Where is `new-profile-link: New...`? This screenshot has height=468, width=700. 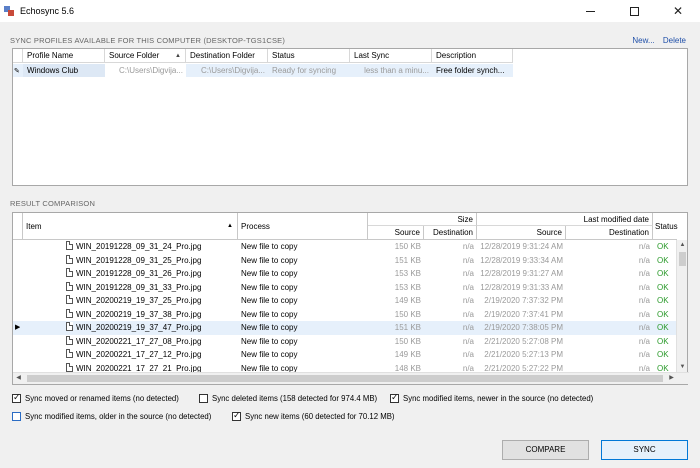 new-profile-link: New... is located at coordinates (643, 40).